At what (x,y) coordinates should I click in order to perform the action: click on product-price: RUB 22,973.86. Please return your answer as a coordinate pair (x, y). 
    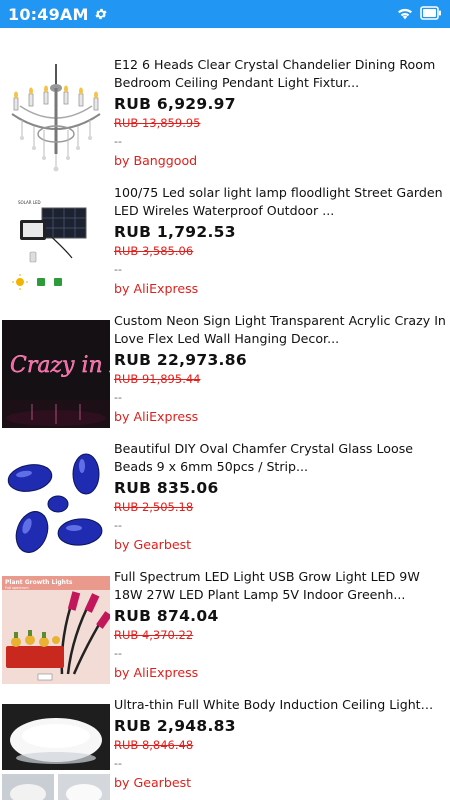
    Looking at the image, I should click on (180, 360).